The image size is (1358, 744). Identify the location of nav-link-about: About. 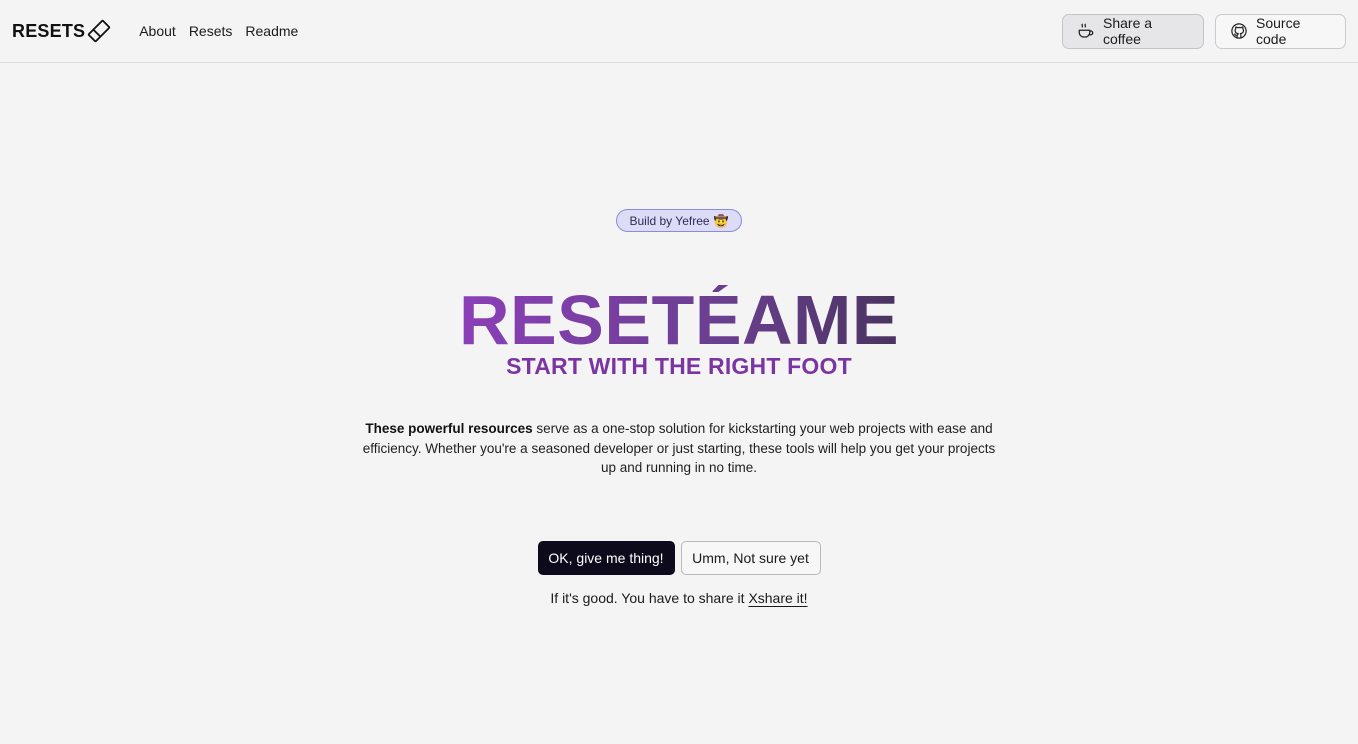
(157, 31).